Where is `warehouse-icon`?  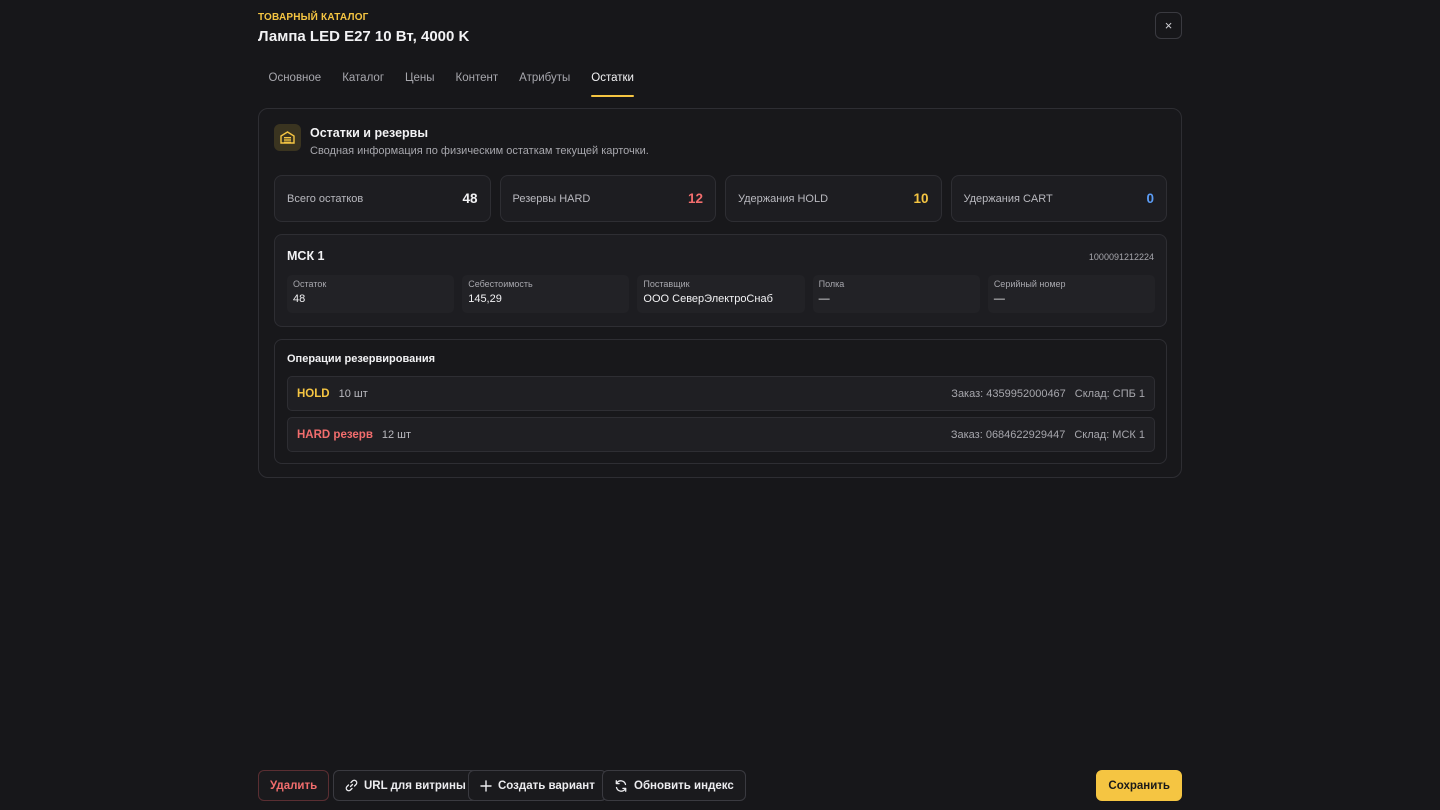
warehouse-icon is located at coordinates (287, 137).